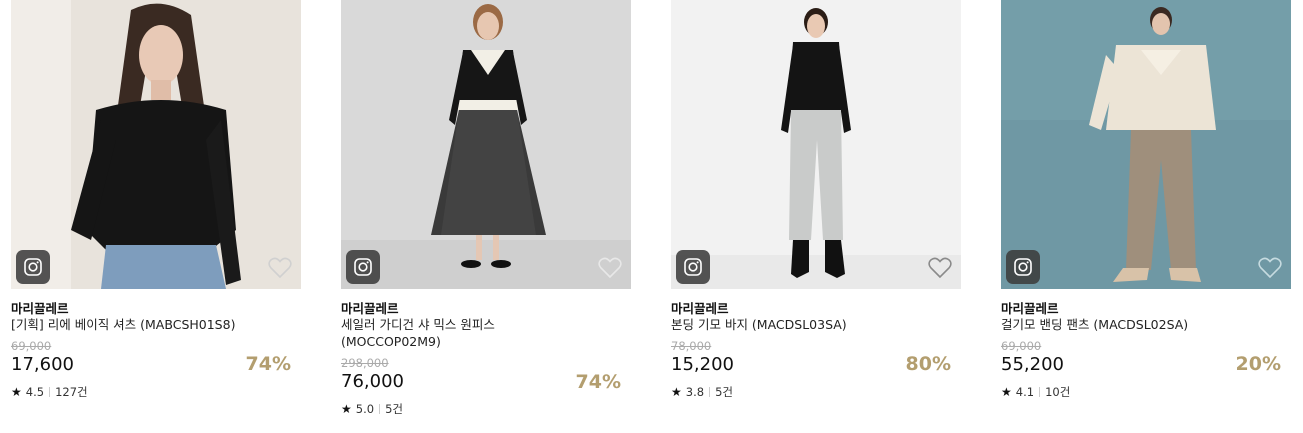  Describe the element at coordinates (372, 381) in the screenshot. I see `sale-price: 76,000` at that location.